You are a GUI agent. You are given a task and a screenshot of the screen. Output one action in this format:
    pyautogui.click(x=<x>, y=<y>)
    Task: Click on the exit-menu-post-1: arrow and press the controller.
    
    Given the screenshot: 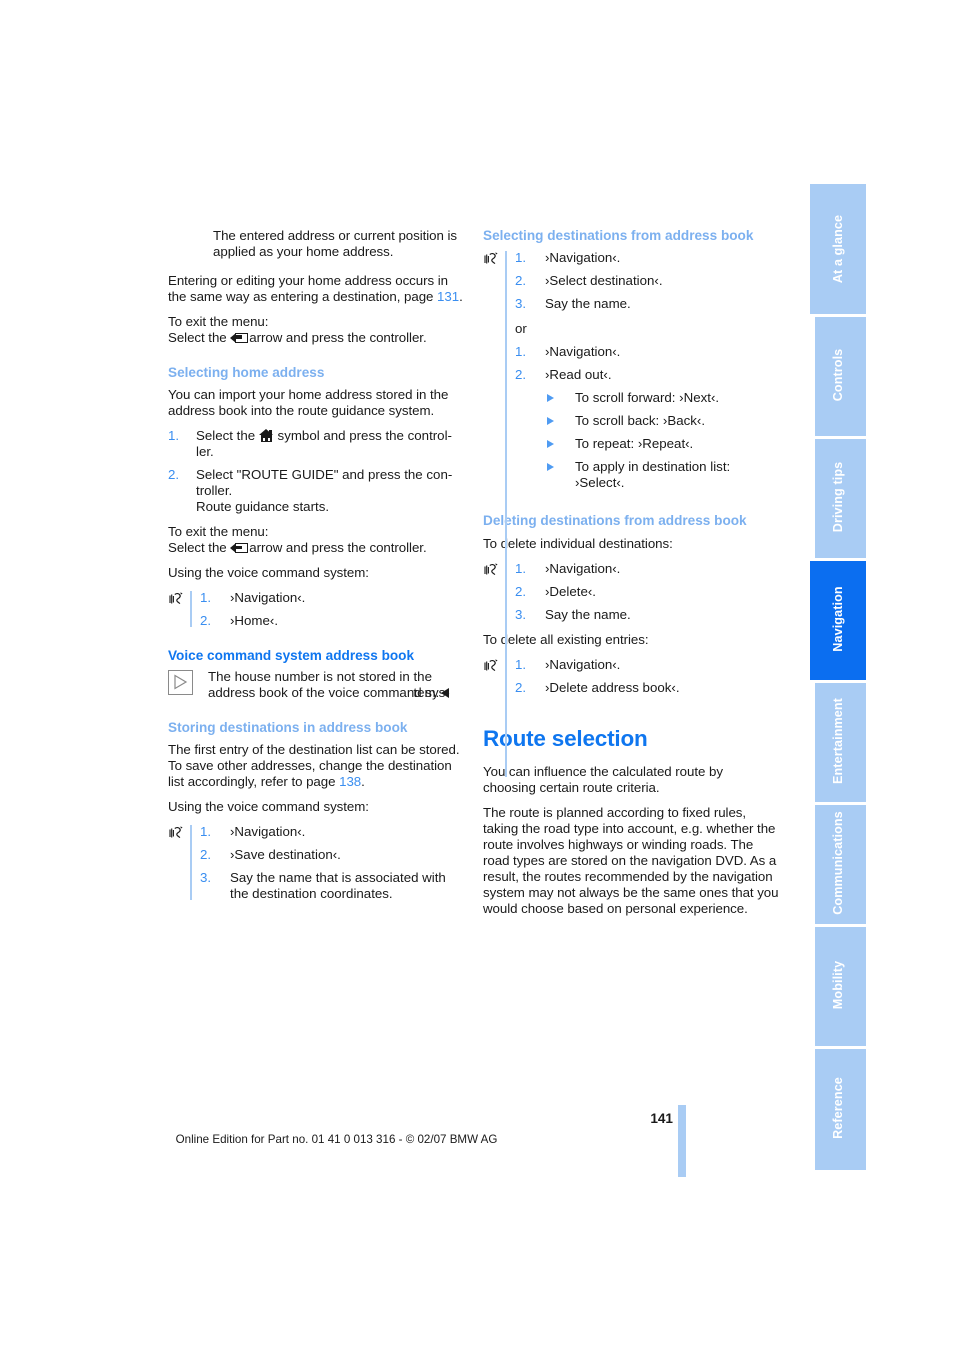 What is the action you would take?
    pyautogui.click(x=338, y=337)
    